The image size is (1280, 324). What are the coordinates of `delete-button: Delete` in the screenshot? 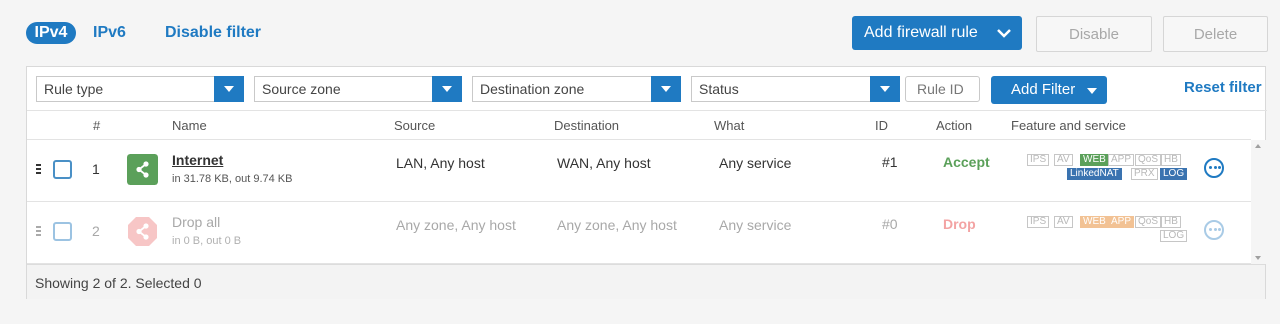 It's located at (1215, 34).